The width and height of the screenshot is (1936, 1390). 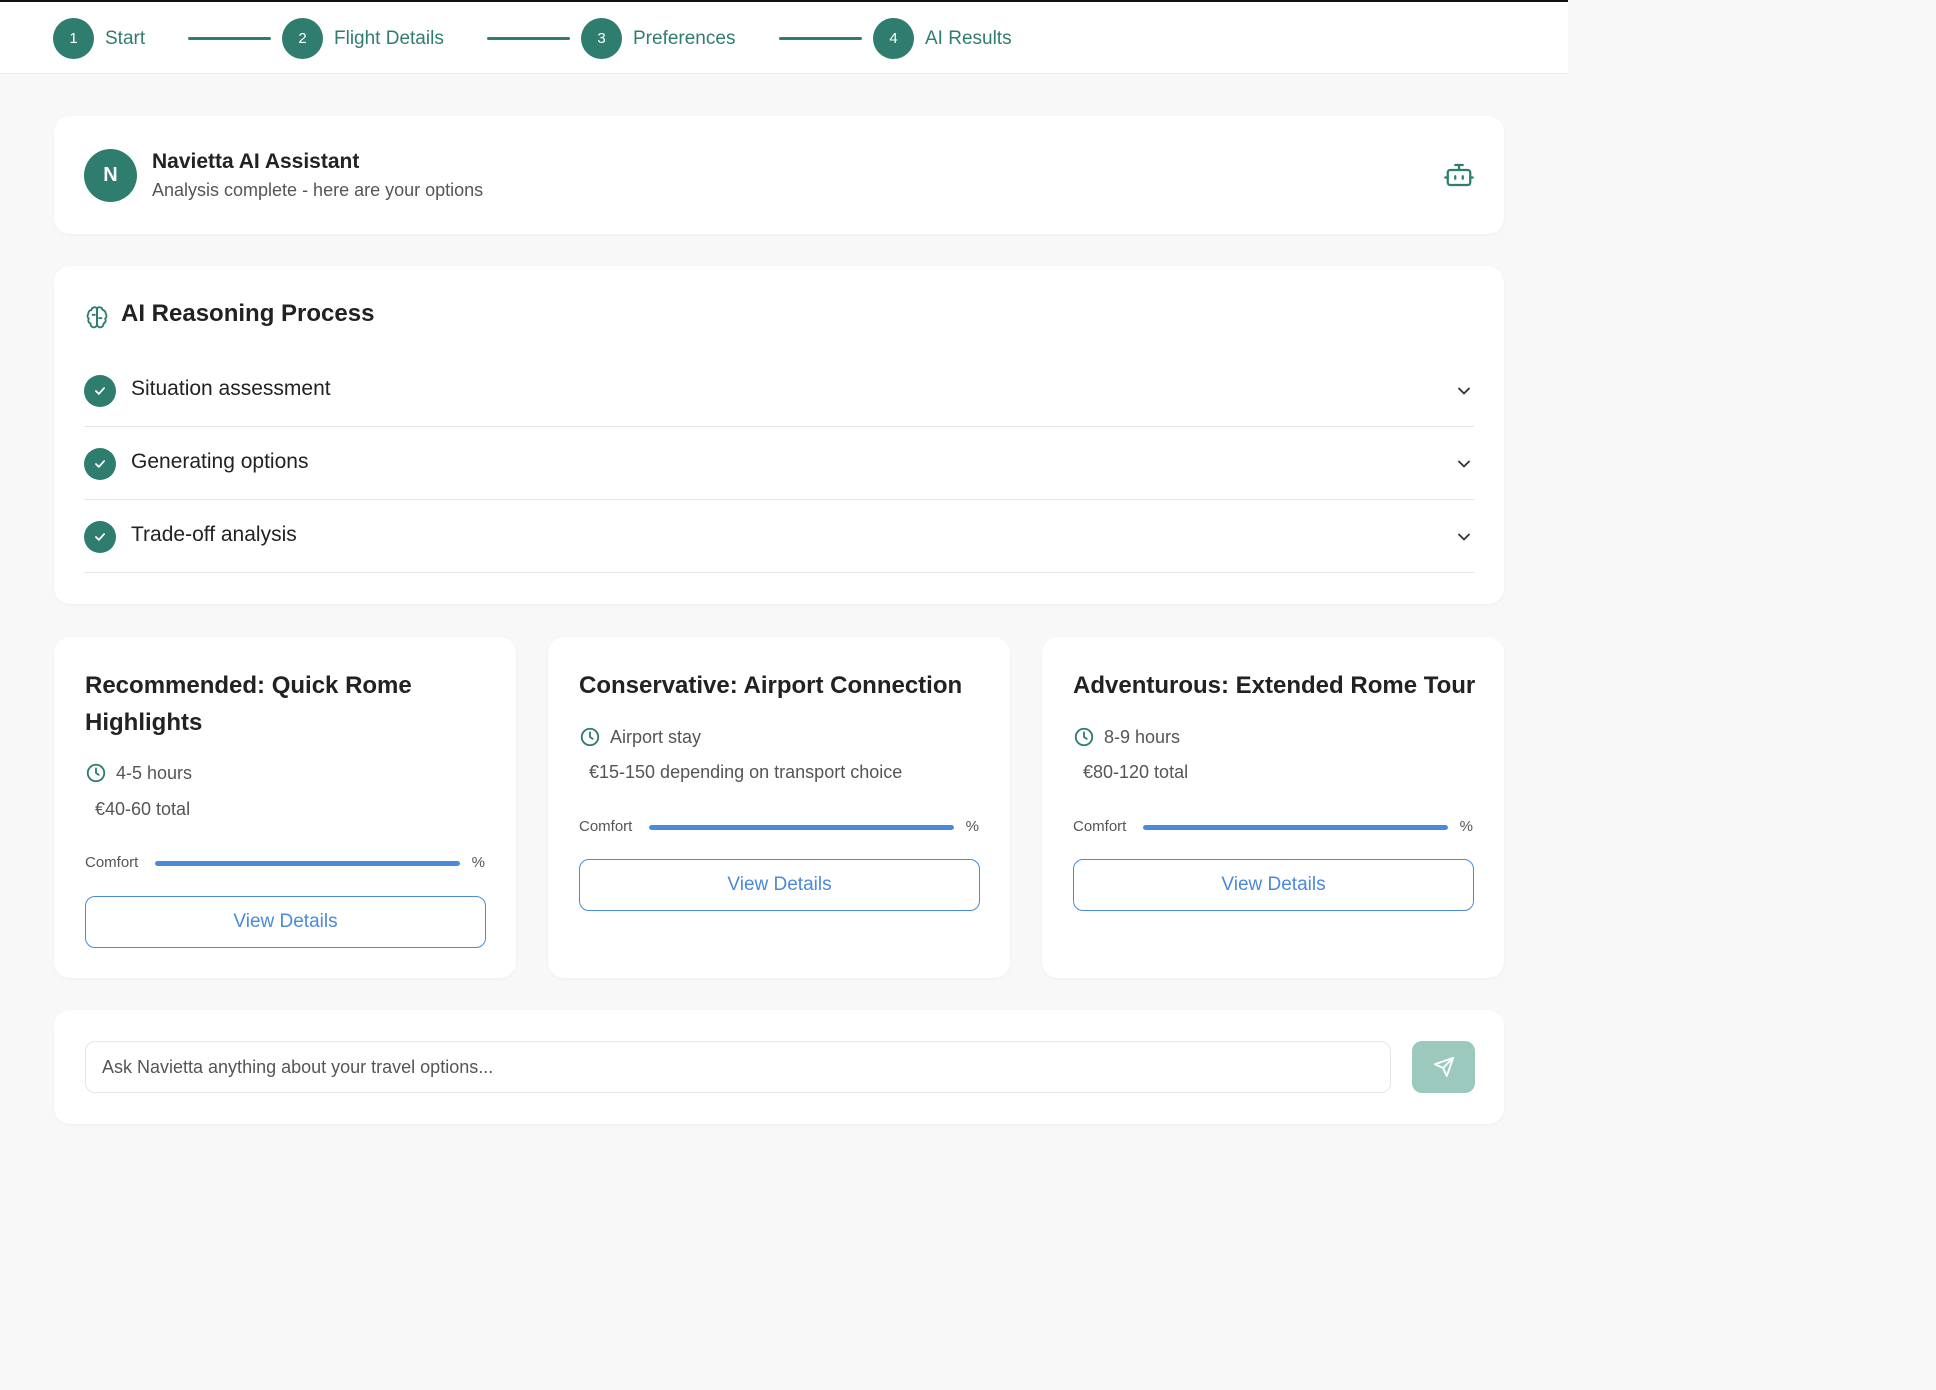 What do you see at coordinates (99, 38) in the screenshot?
I see `step-start: 1 Start` at bounding box center [99, 38].